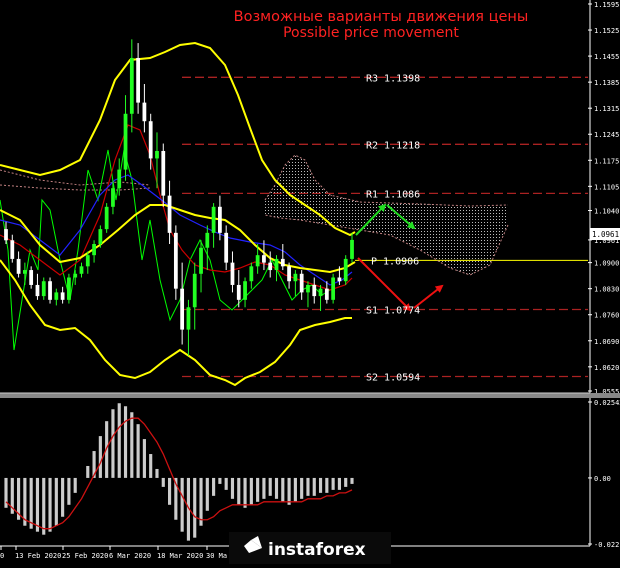  I want to click on price-tick-label: 1.1525, so click(606, 31).